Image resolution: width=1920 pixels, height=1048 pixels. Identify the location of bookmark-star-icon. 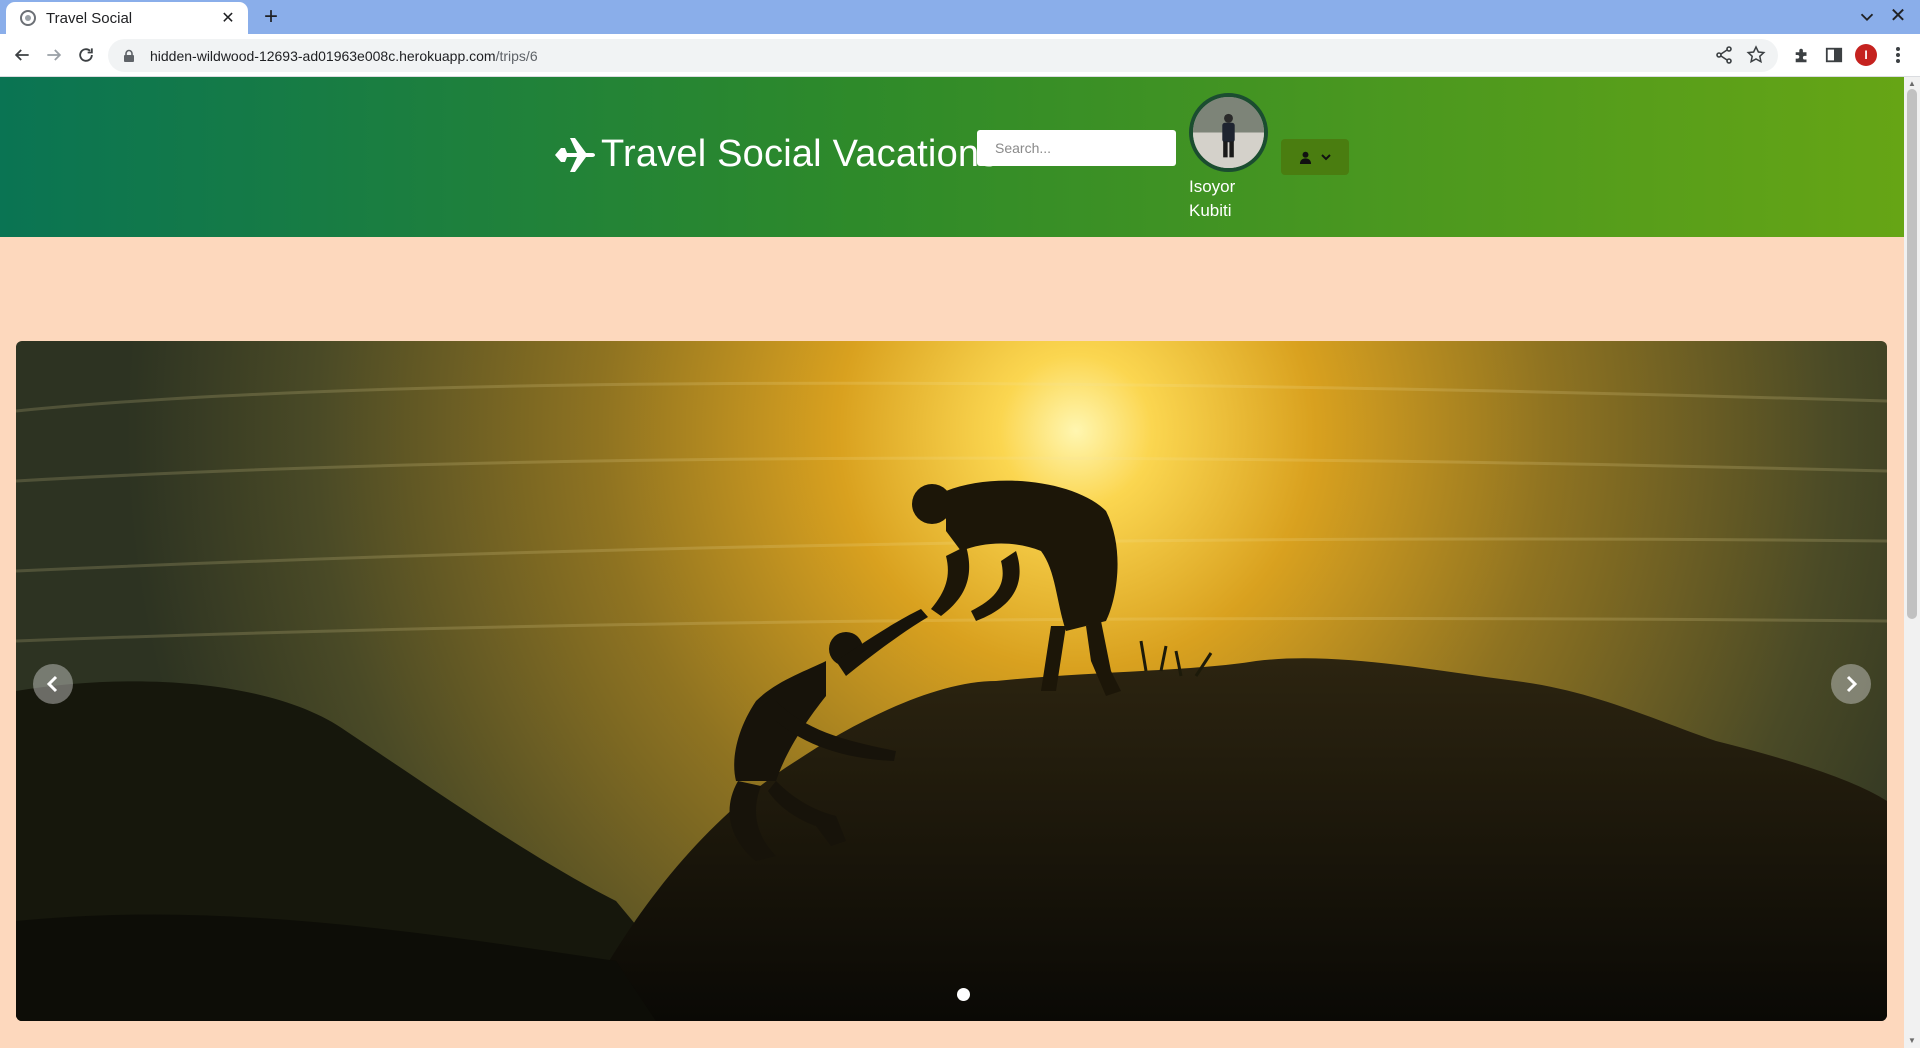
(1756, 55).